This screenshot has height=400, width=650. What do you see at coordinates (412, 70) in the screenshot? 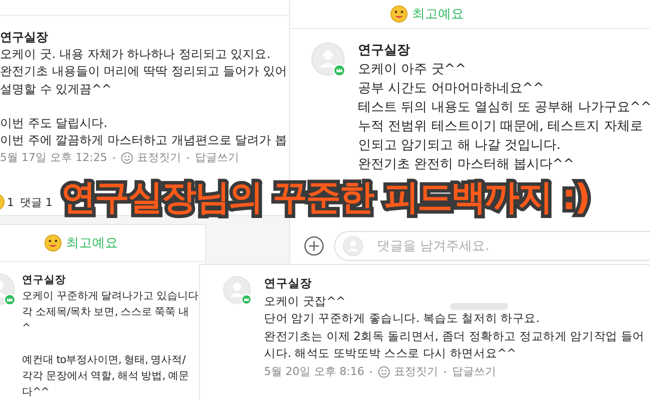
I see `comment-text: 오케이 아주 굿^^` at bounding box center [412, 70].